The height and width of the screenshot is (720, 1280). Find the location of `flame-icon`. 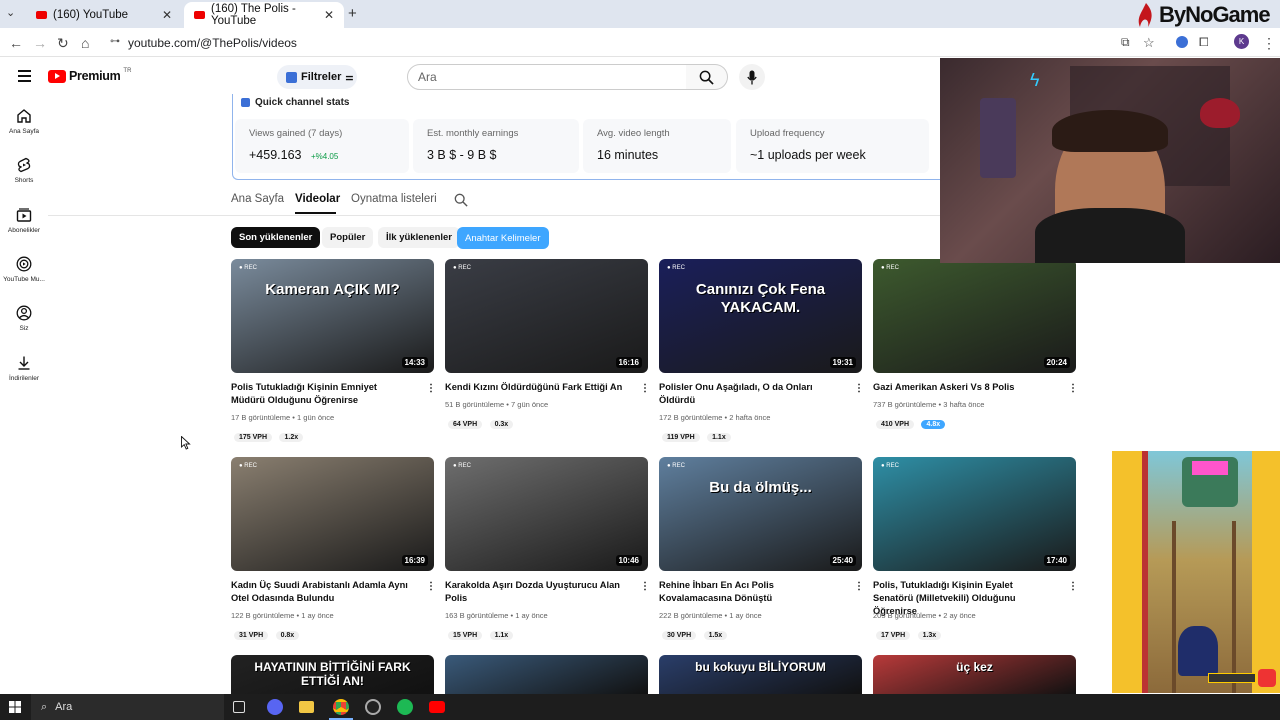

flame-icon is located at coordinates (1145, 15).